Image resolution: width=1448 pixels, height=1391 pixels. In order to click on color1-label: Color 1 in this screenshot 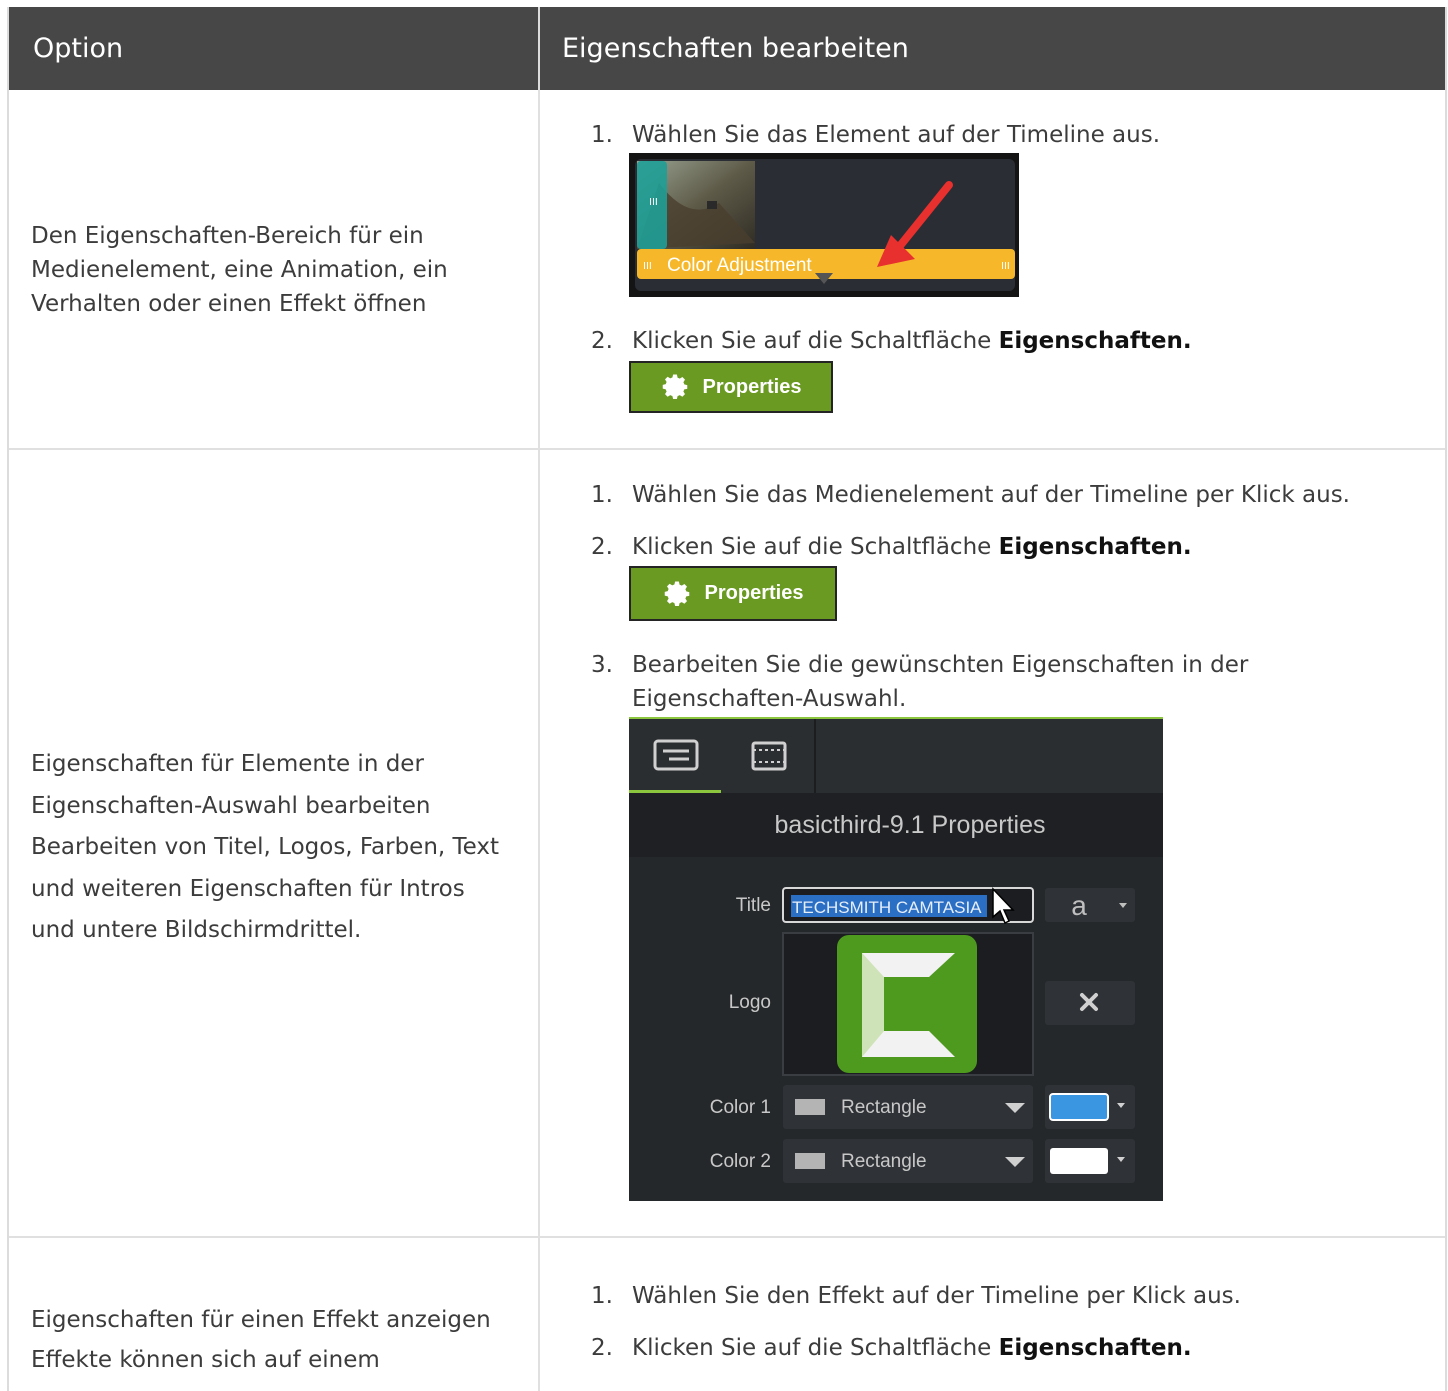, I will do `click(740, 1107)`.